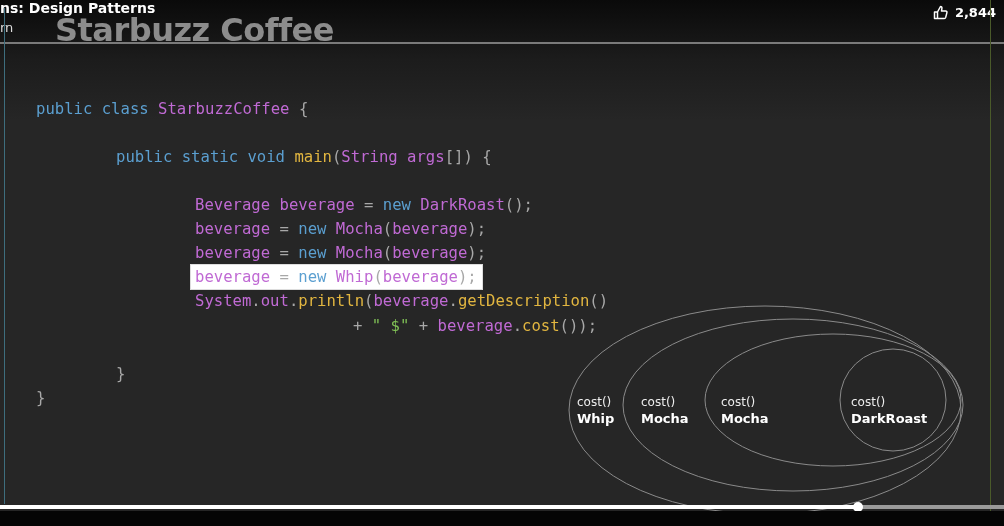 This screenshot has height=526, width=1004. I want to click on code-line: Beverage beverage = new DarkRoast();, so click(364, 205).